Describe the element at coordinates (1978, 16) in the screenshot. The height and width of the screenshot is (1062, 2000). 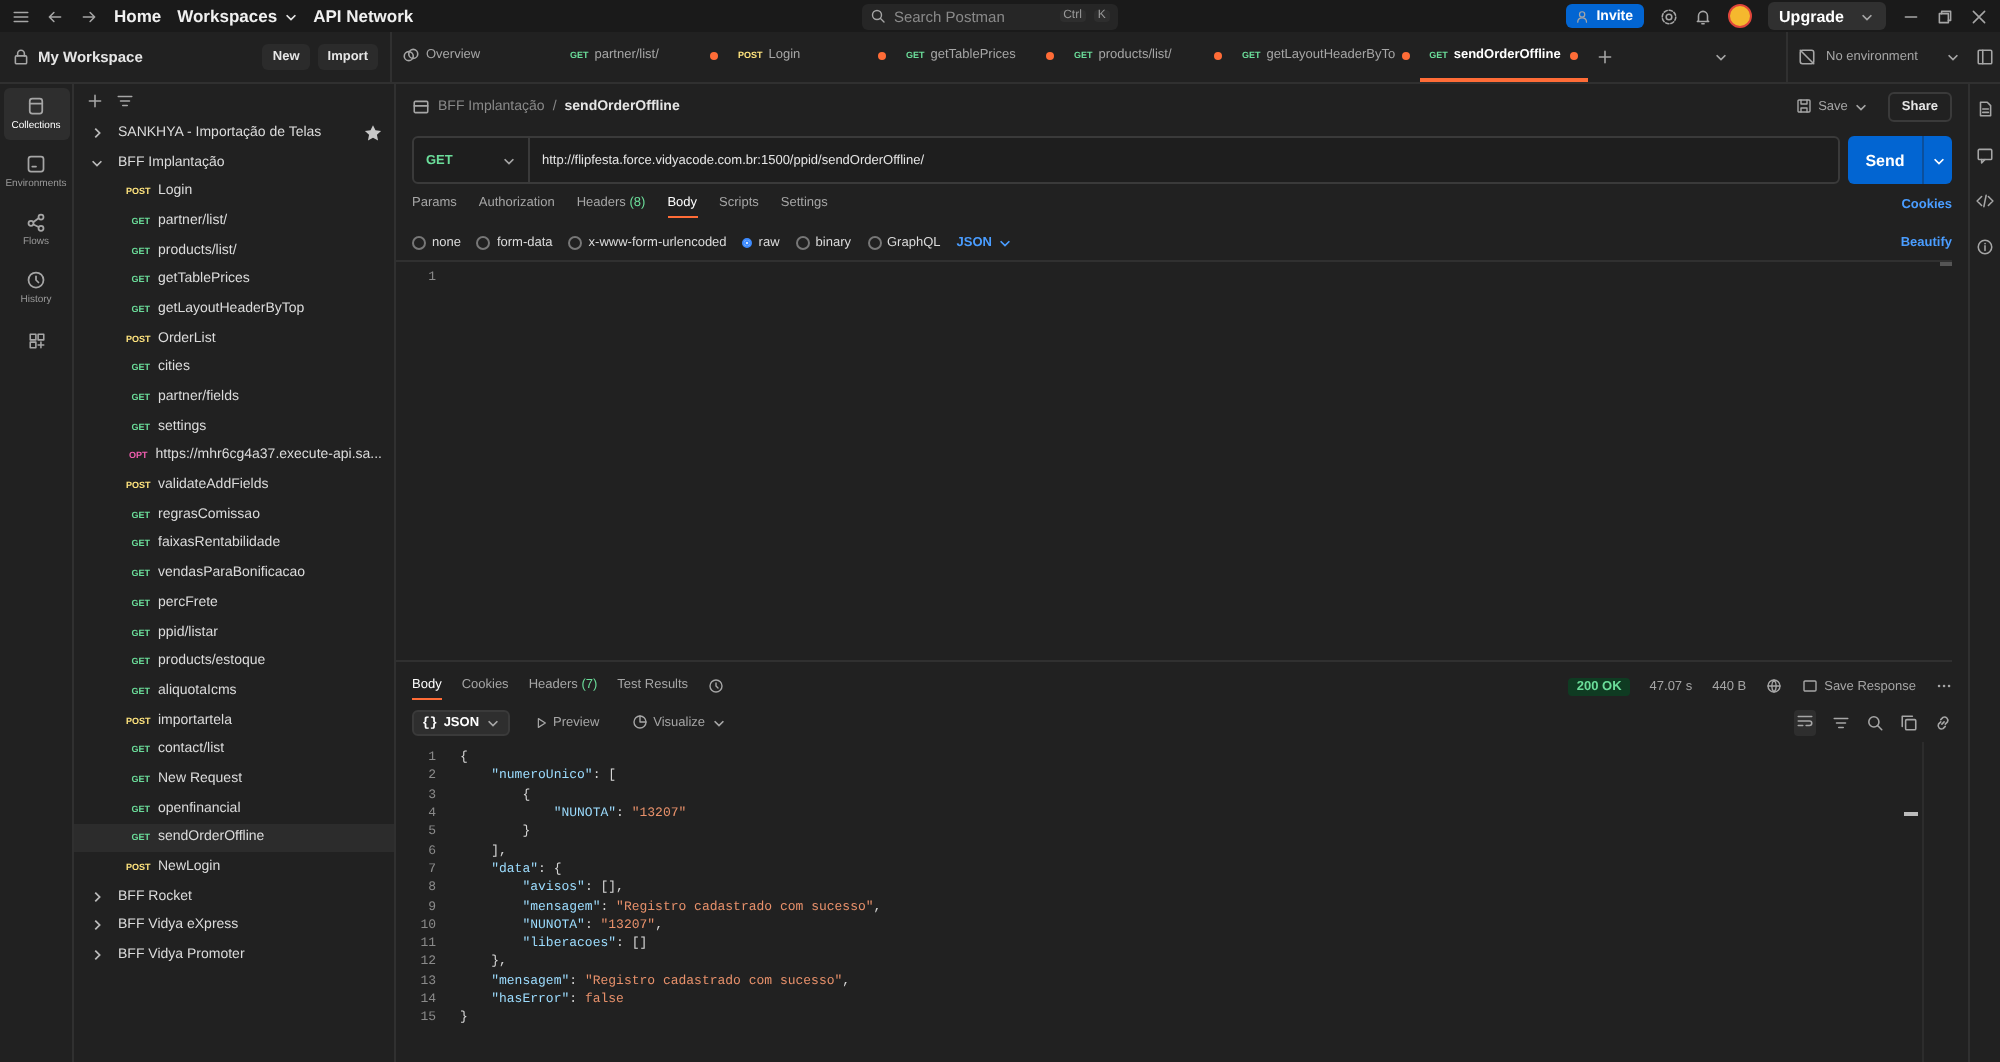
I see `close-icon` at that location.